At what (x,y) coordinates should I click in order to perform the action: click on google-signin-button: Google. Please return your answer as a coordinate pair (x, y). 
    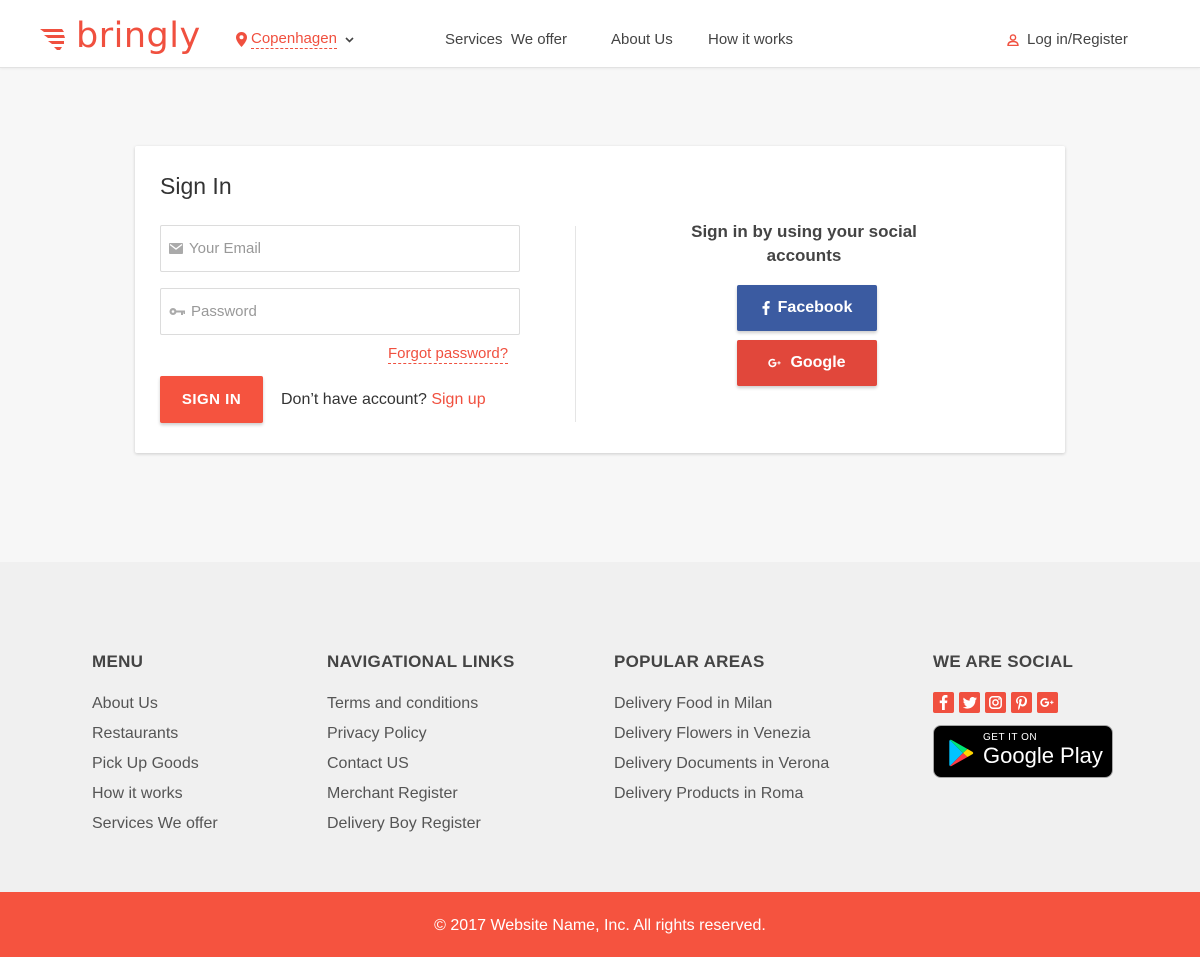
    Looking at the image, I should click on (807, 363).